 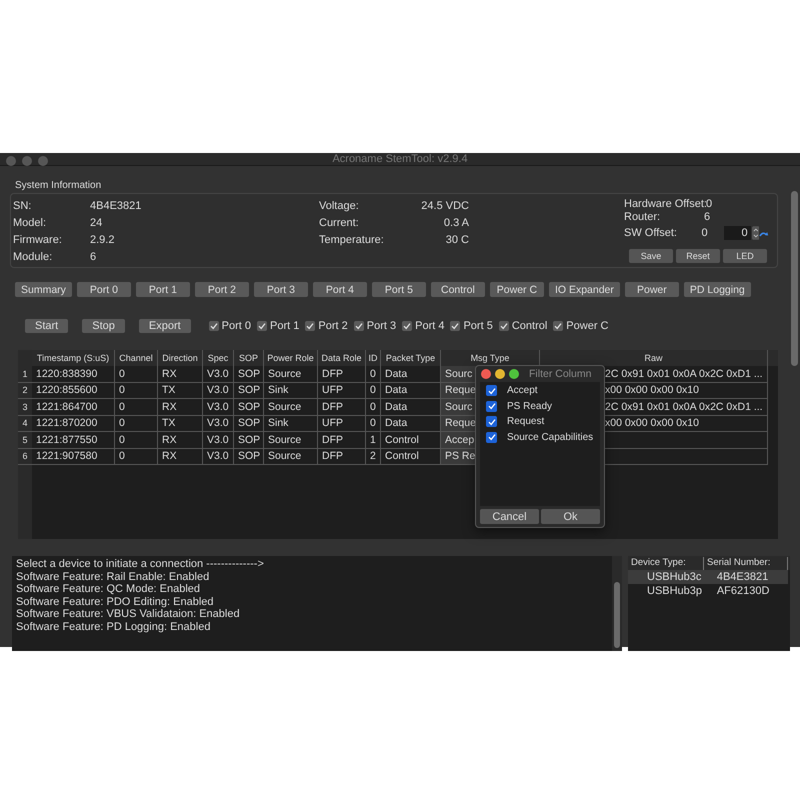 What do you see at coordinates (73, 390) in the screenshot?
I see `table-cell: 1220:855600` at bounding box center [73, 390].